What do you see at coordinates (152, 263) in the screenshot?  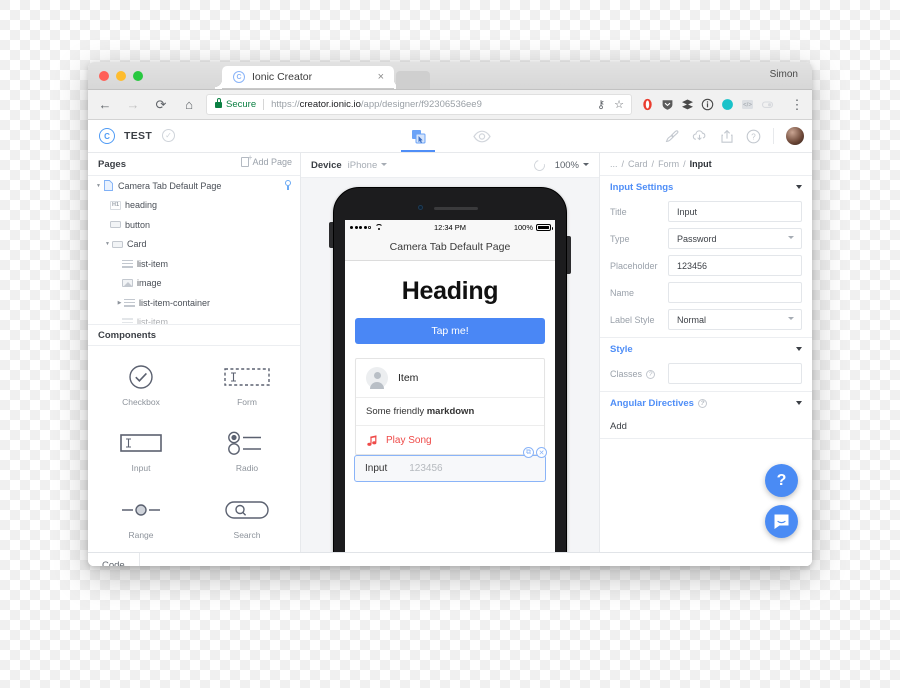 I see `tree-item-label: list-item` at bounding box center [152, 263].